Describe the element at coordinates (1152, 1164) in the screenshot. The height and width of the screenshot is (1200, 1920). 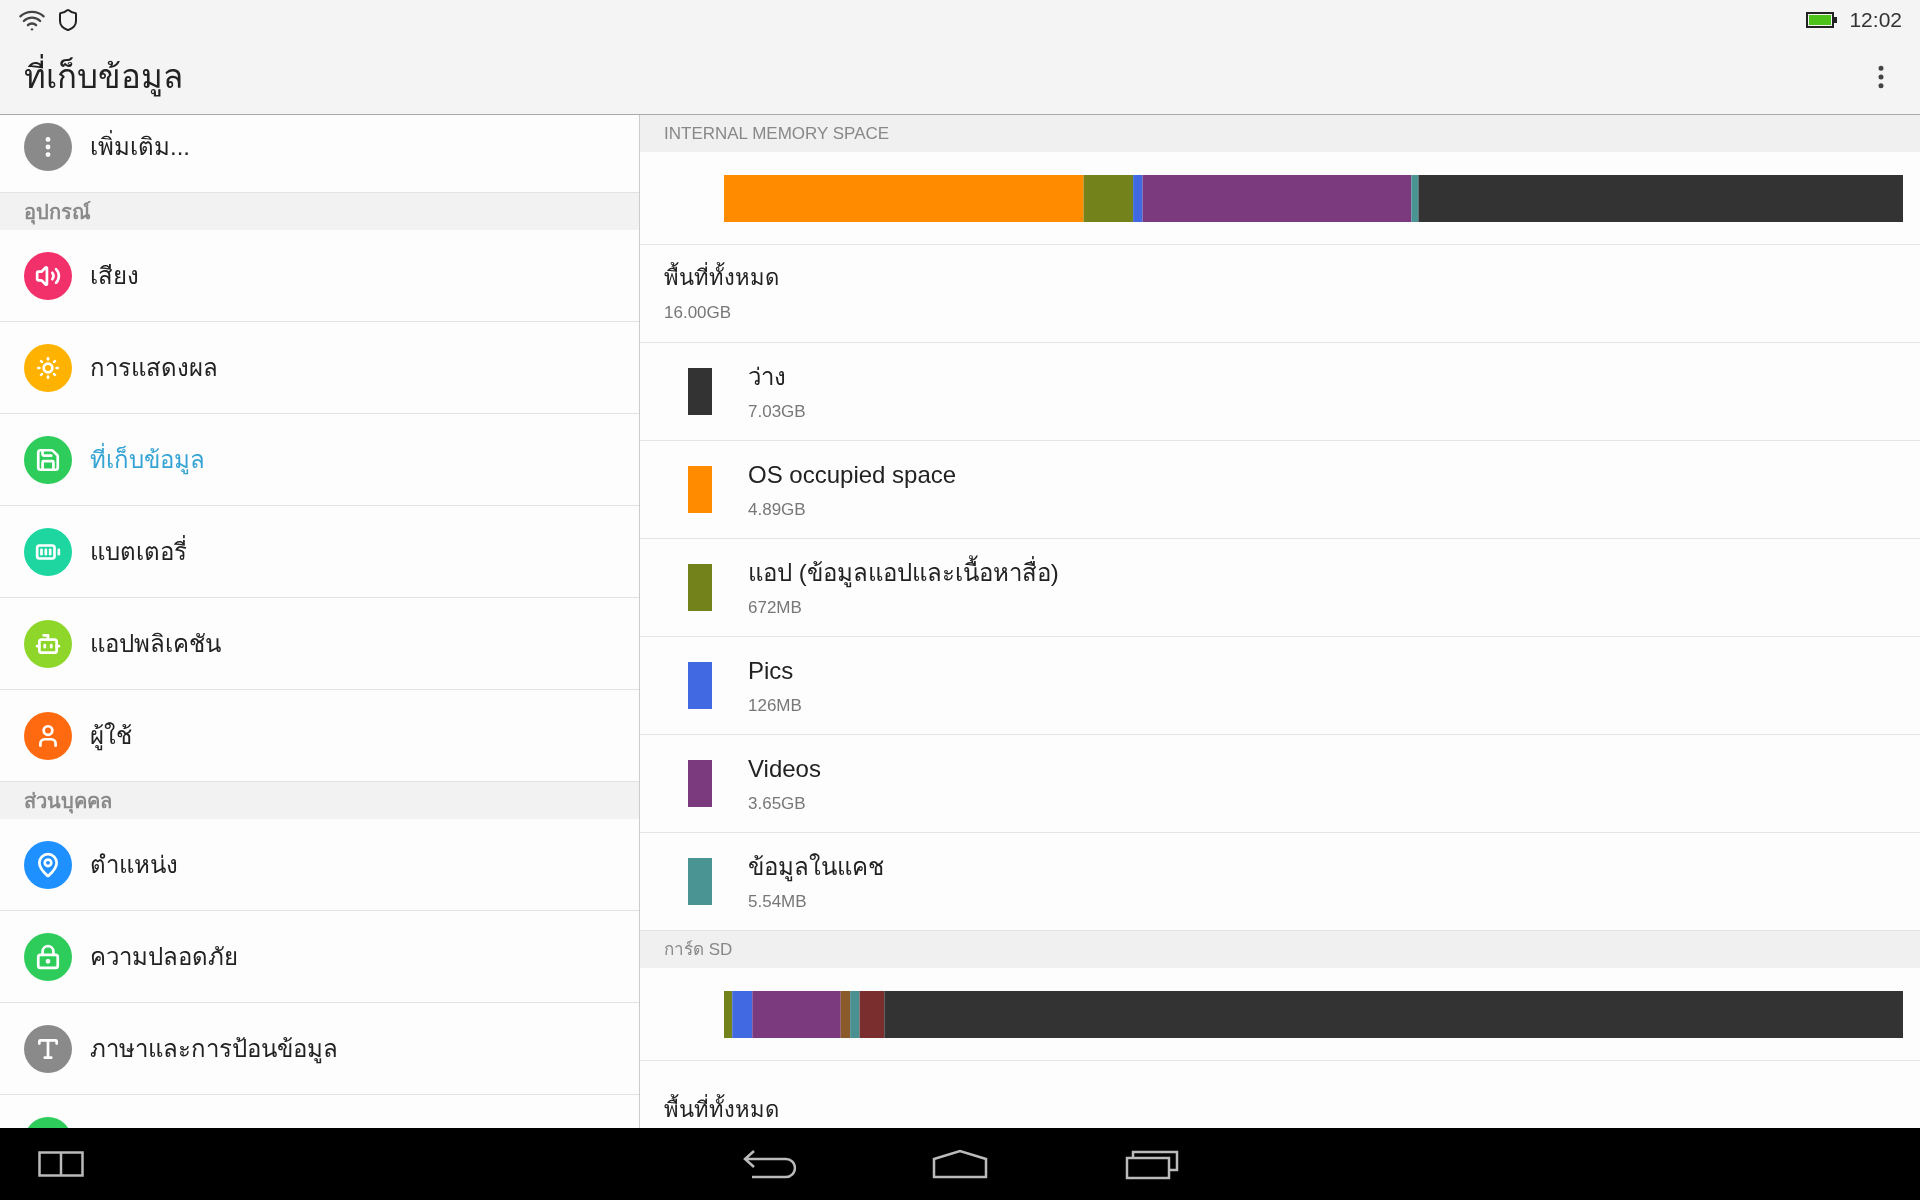
I see `recent-apps-icon` at that location.